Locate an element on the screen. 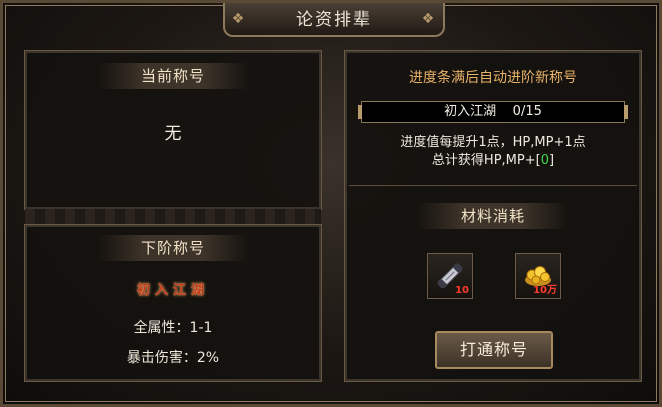 The height and width of the screenshot is (407, 662). window-title: 论资排辈 is located at coordinates (334, 20).